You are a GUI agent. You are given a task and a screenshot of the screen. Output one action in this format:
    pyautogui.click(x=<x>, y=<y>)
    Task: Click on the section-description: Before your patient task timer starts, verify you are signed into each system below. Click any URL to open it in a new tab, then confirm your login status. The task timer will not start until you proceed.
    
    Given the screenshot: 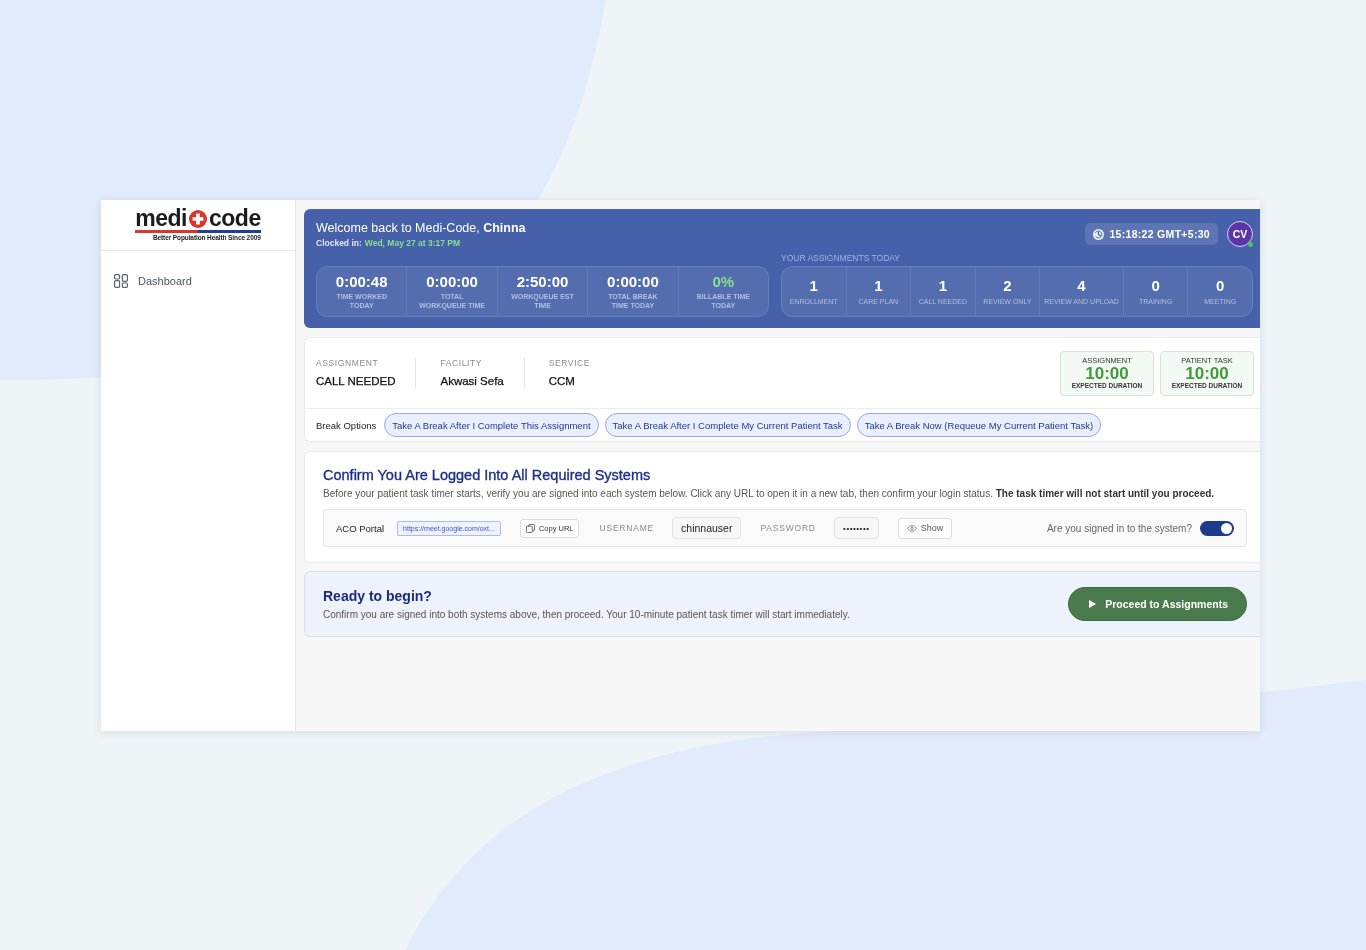 What is the action you would take?
    pyautogui.click(x=769, y=493)
    